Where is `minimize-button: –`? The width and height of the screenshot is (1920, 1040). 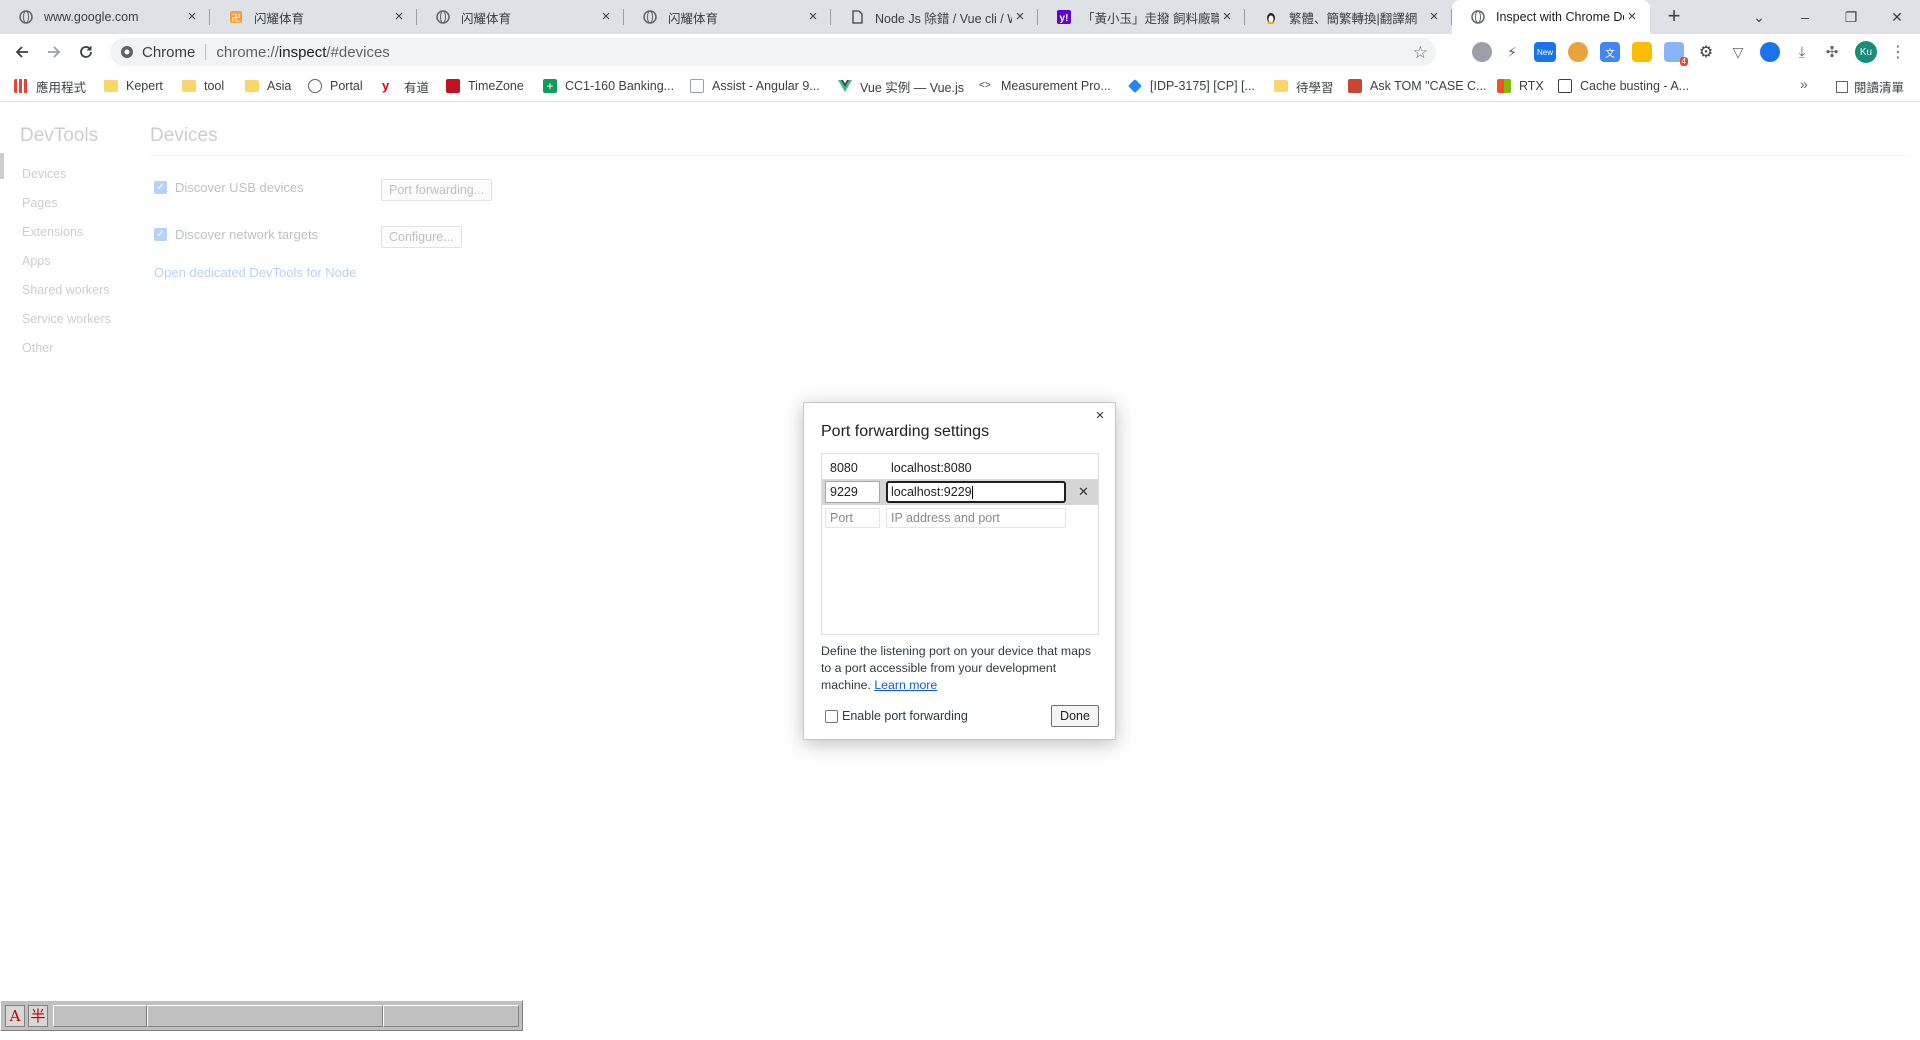 minimize-button: – is located at coordinates (1805, 17).